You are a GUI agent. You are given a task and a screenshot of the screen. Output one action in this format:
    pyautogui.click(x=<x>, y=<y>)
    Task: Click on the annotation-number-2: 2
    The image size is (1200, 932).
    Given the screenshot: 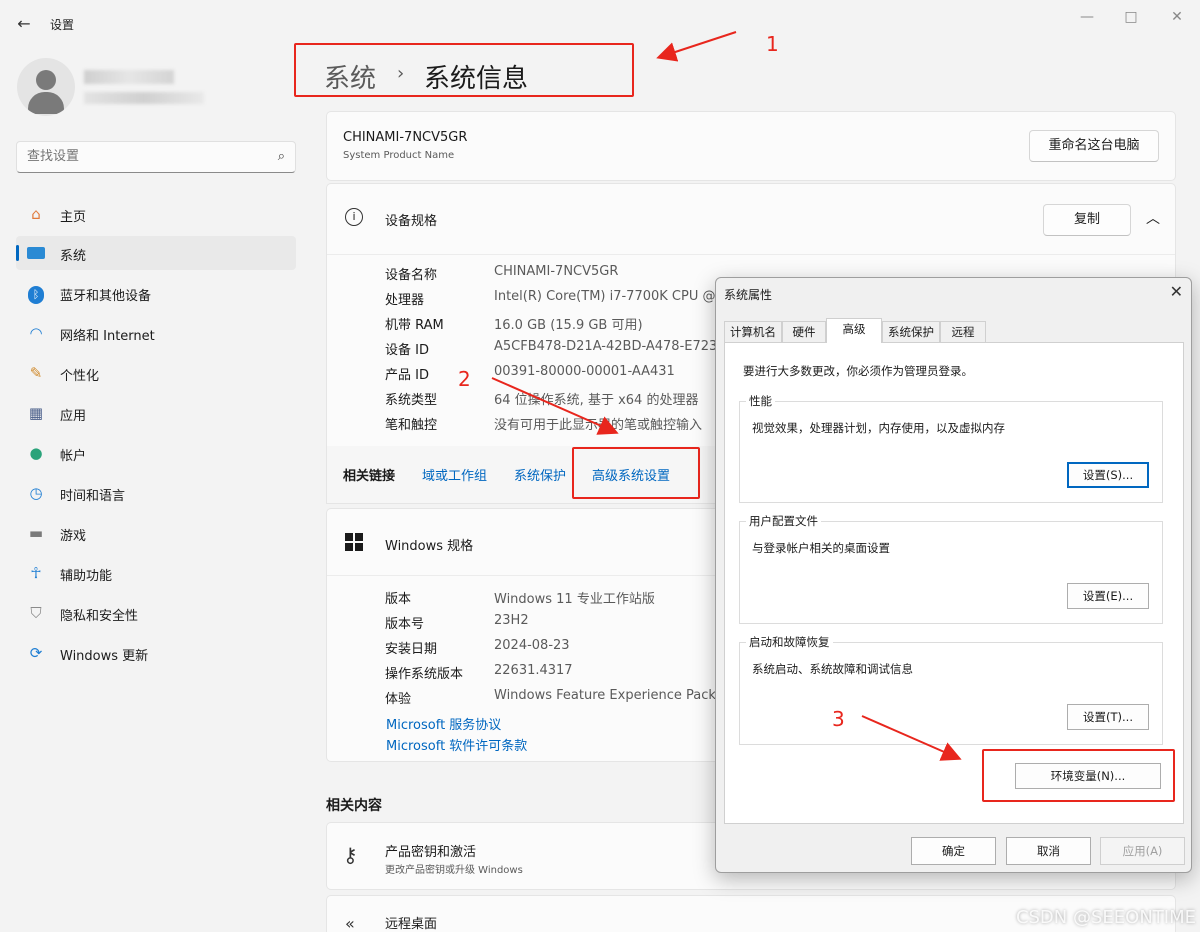 What is the action you would take?
    pyautogui.click(x=464, y=379)
    